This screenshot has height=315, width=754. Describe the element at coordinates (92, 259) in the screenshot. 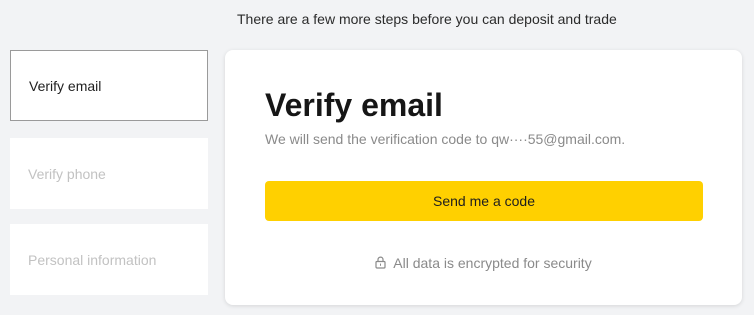

I see `step-label: Personal information` at that location.